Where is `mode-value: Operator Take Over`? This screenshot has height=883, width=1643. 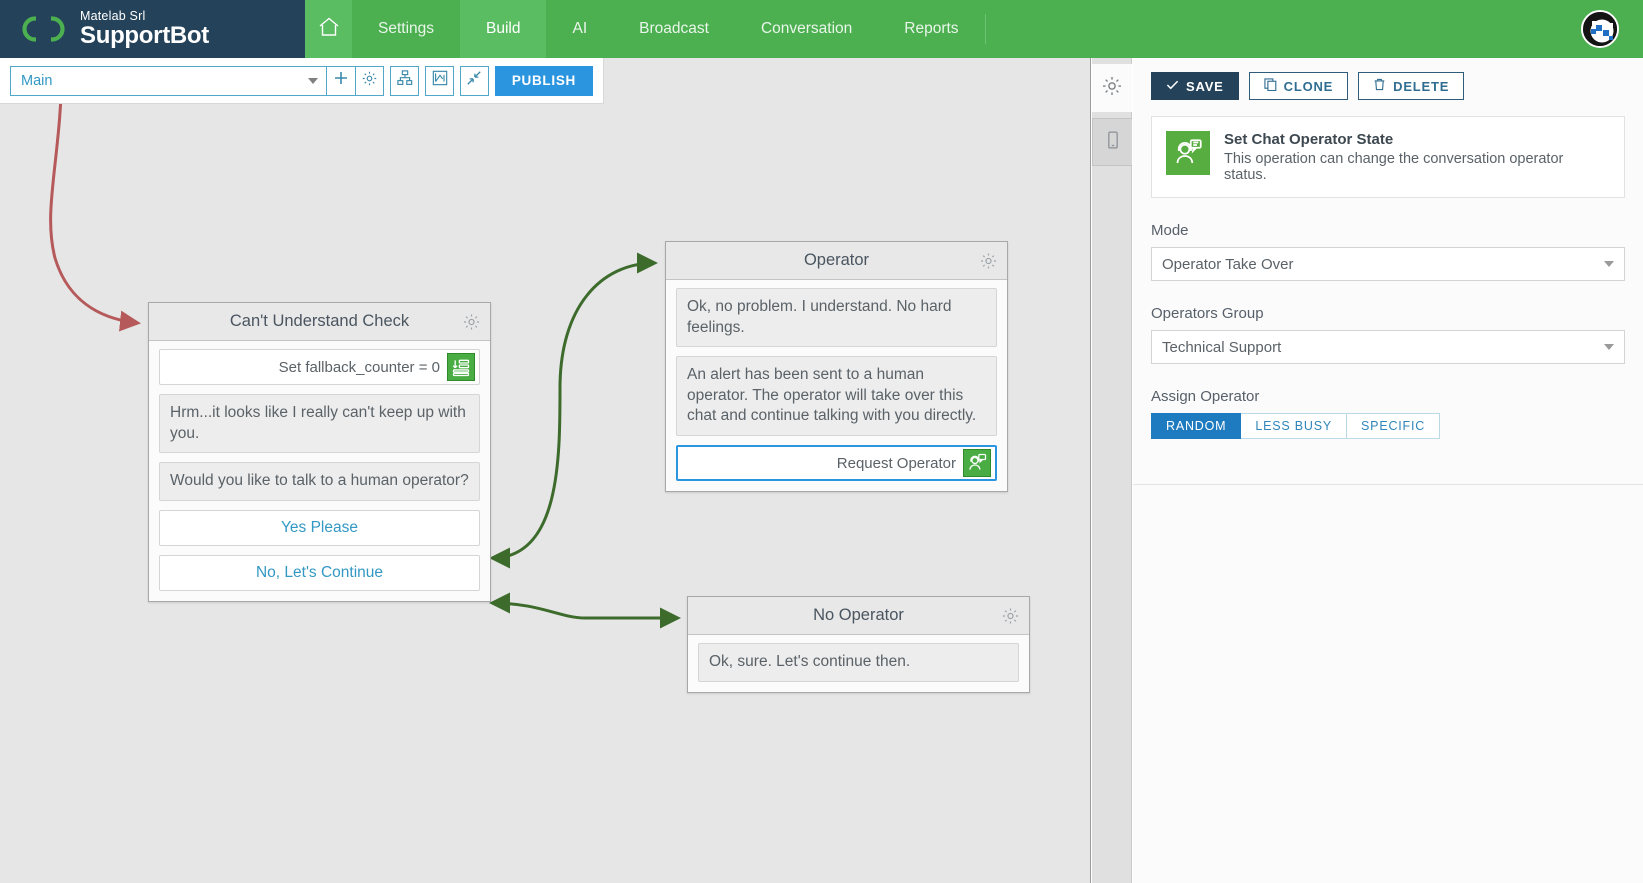
mode-value: Operator Take Over is located at coordinates (1228, 264).